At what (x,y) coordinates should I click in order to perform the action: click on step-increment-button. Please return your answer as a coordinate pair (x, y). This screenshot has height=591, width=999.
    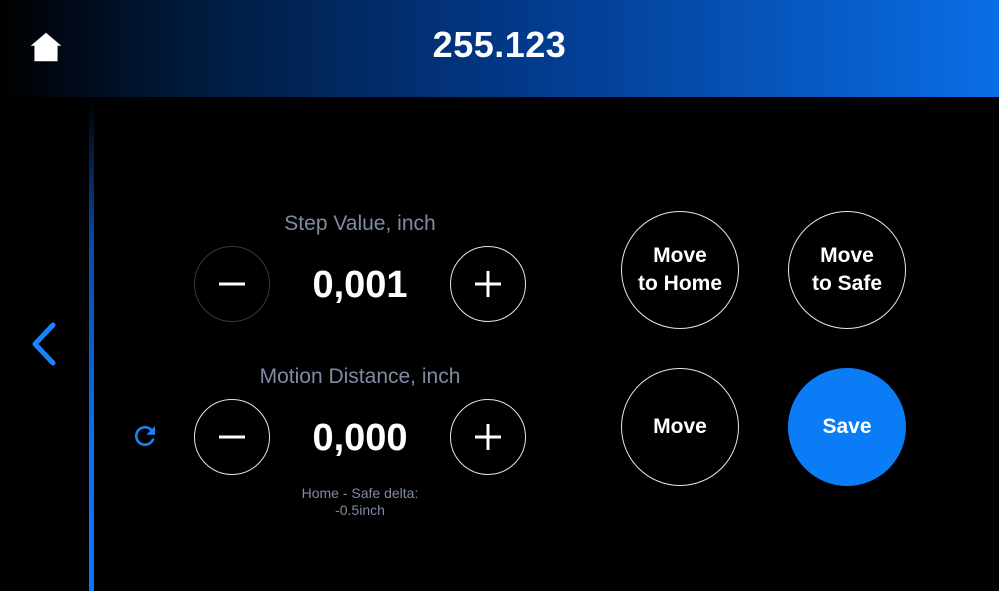
    Looking at the image, I should click on (488, 284).